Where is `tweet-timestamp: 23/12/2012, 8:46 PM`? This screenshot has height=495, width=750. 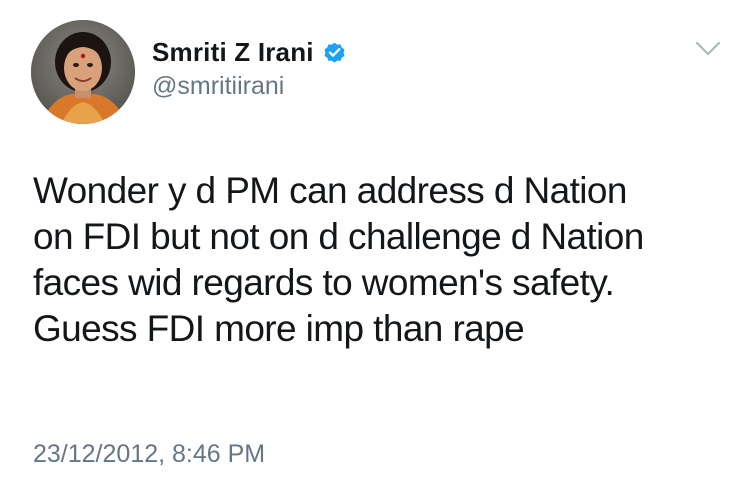 tweet-timestamp: 23/12/2012, 8:46 PM is located at coordinates (149, 454).